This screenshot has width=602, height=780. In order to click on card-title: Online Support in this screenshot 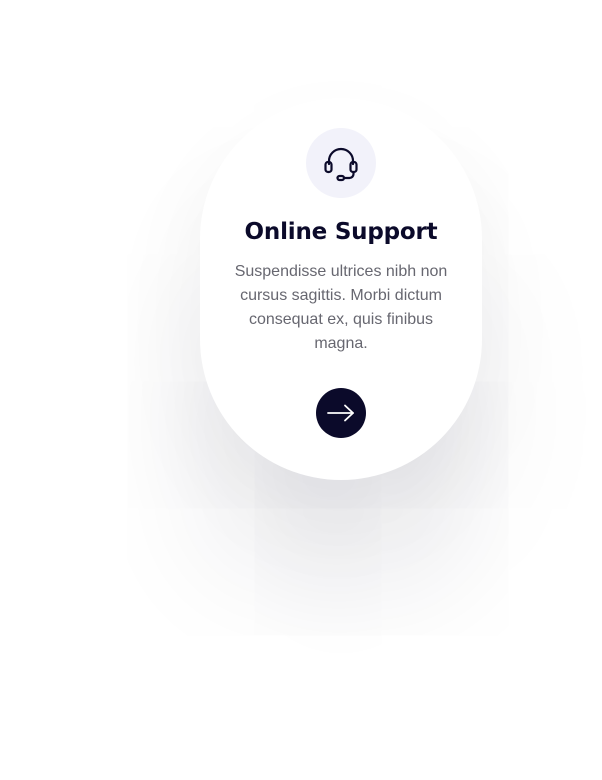, I will do `click(341, 232)`.